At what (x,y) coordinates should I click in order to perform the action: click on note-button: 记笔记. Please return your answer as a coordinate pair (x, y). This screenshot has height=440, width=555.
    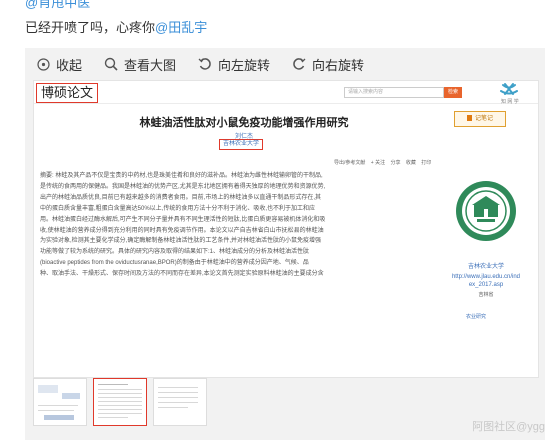
    Looking at the image, I should click on (480, 119).